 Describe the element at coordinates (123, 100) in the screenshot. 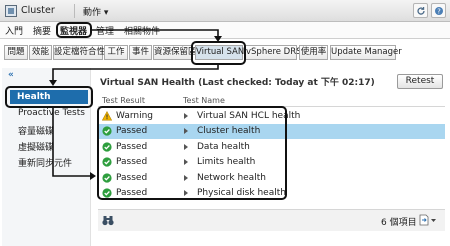

I see `column-header-test-result: Test Result` at that location.